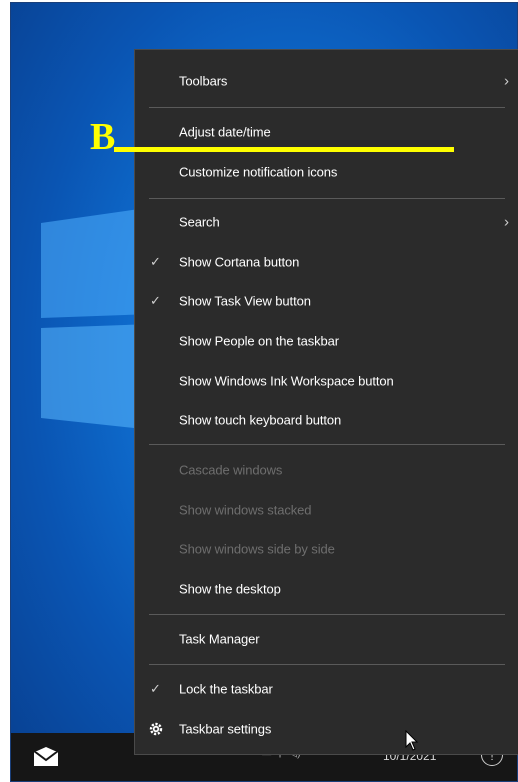  Describe the element at coordinates (46, 757) in the screenshot. I see `mail-icon` at that location.